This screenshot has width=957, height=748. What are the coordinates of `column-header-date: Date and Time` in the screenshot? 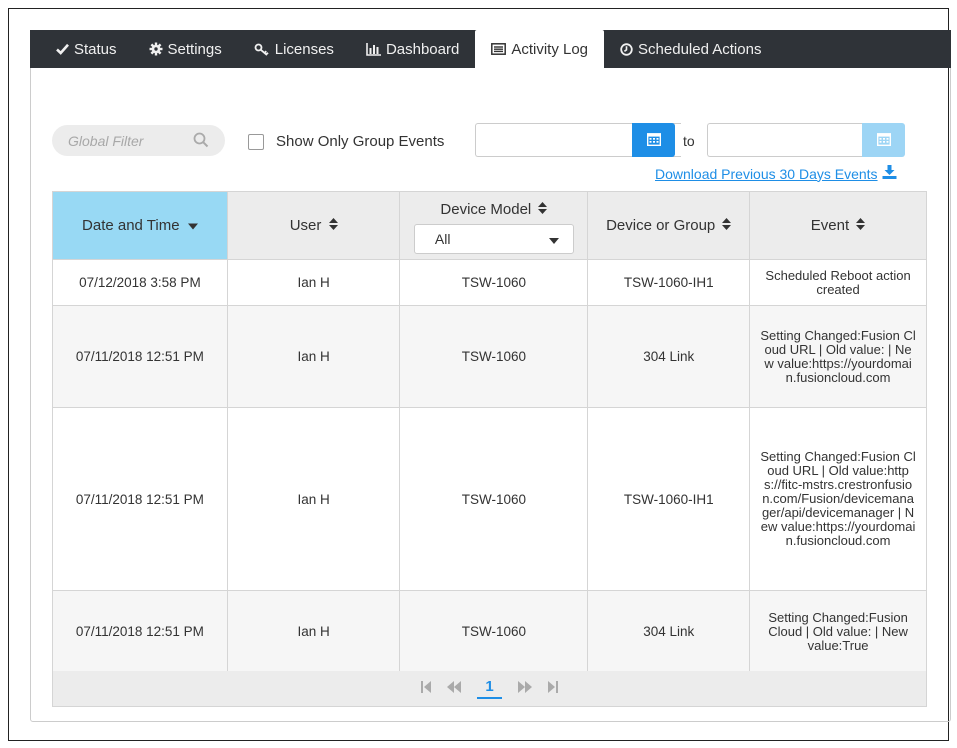 It's located at (140, 225).